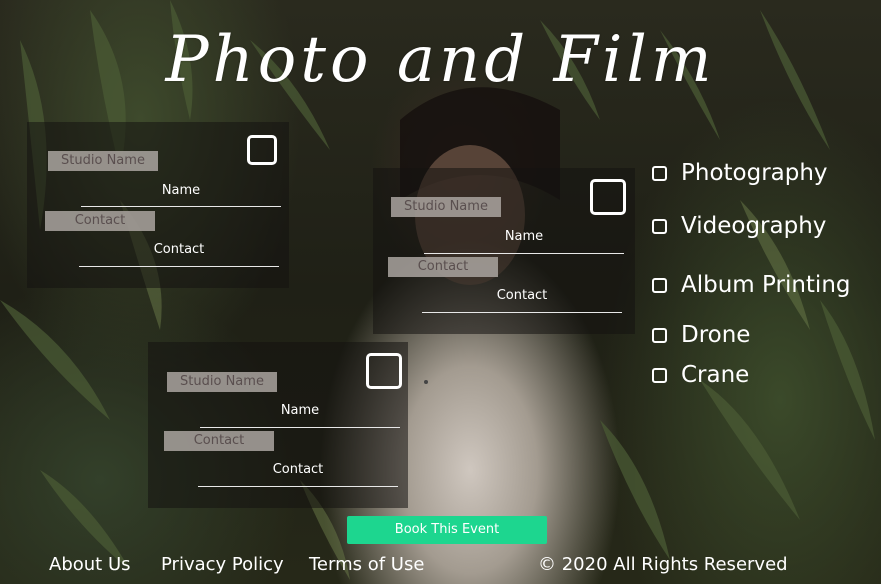 The image size is (881, 584). I want to click on book-event-button: Book This Event, so click(447, 530).